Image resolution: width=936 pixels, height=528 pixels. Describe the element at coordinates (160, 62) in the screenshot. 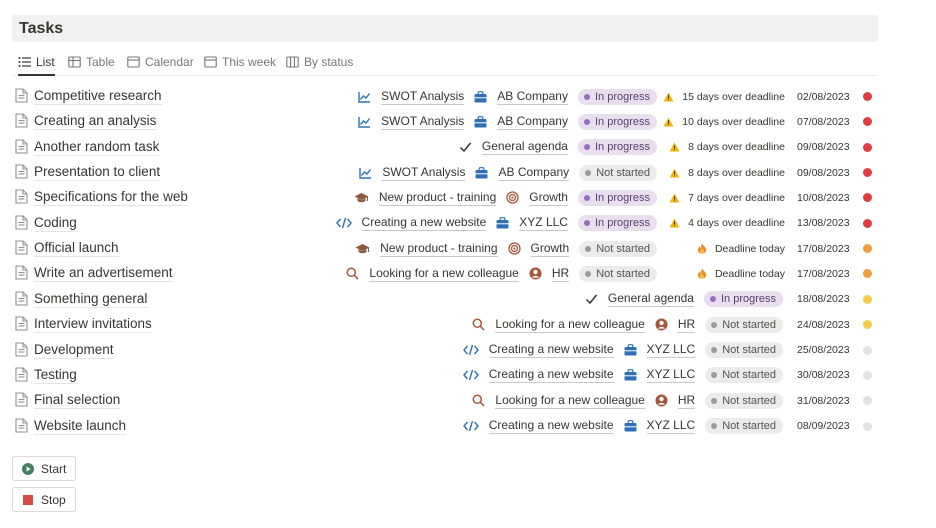

I see `tab-calendar: Calendar` at that location.